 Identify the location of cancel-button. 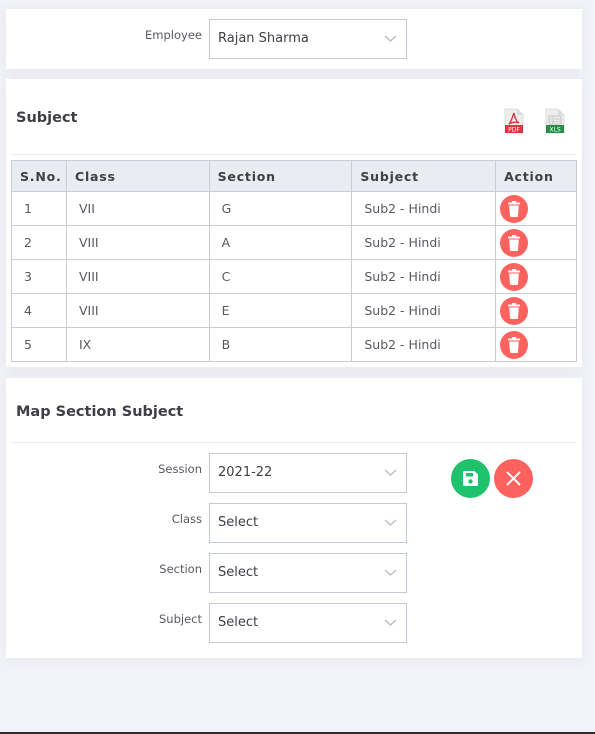
(513, 478).